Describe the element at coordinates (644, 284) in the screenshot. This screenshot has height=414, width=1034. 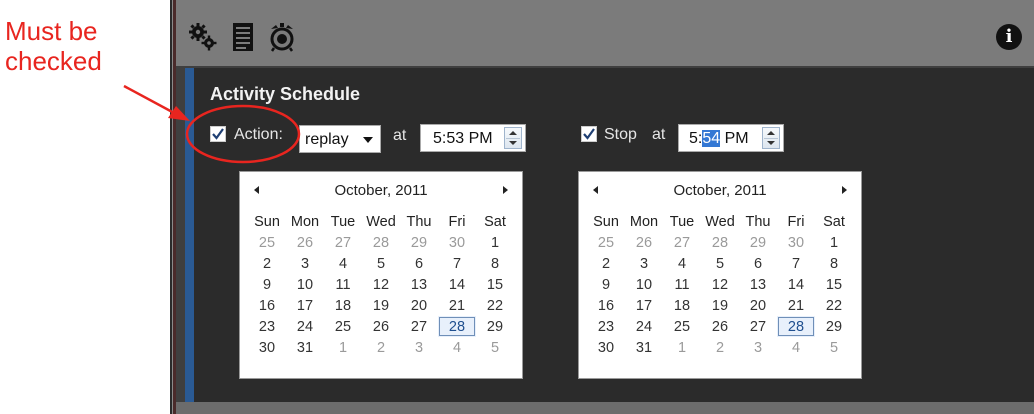
I see `calendar-day: 10` at that location.